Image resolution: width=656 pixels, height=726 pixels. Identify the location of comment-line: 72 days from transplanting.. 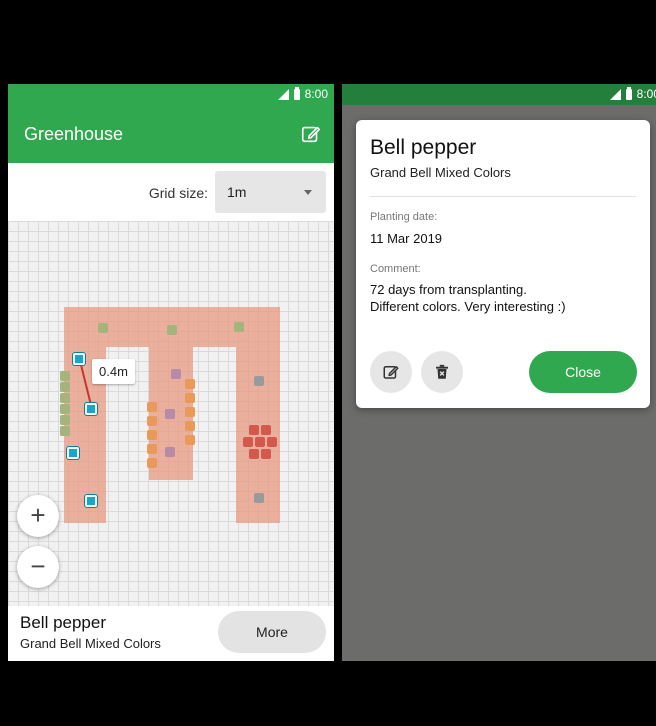
(448, 289).